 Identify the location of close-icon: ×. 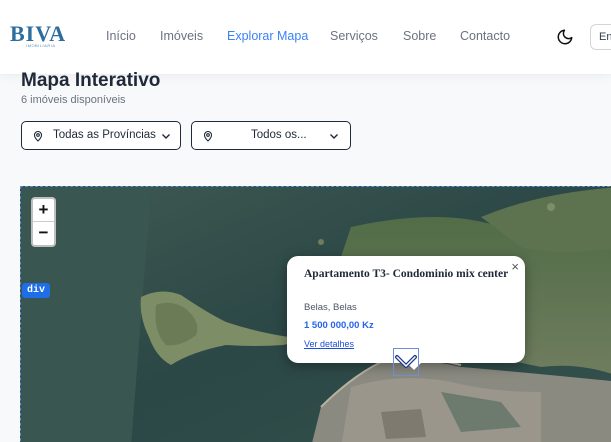
(515, 266).